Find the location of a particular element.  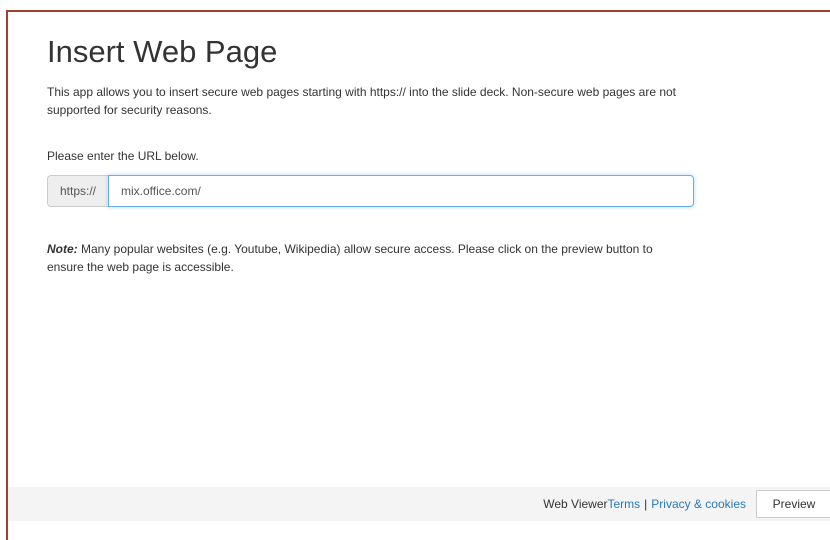

terms-link: Terms is located at coordinates (624, 504).